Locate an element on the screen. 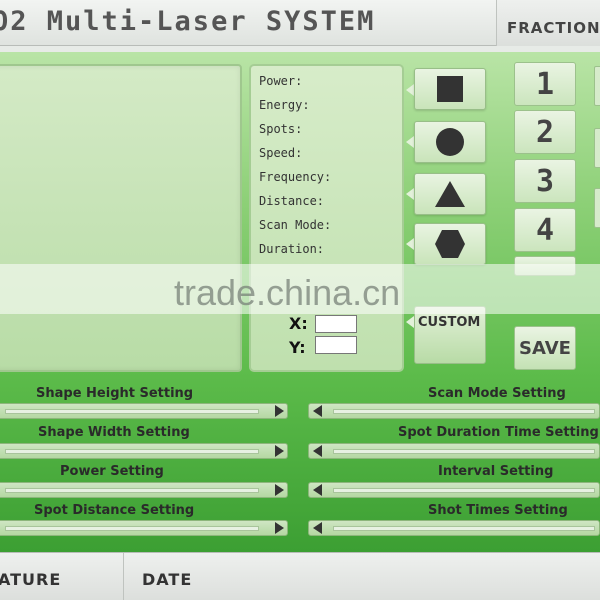  spot-distance-slider is located at coordinates (144, 528).